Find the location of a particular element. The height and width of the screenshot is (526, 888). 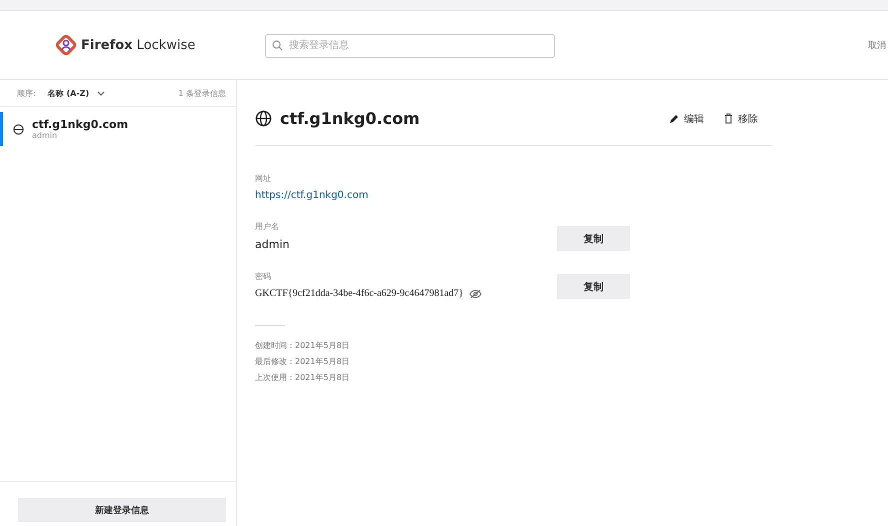

login-count: 1 条登录信息 is located at coordinates (202, 93).